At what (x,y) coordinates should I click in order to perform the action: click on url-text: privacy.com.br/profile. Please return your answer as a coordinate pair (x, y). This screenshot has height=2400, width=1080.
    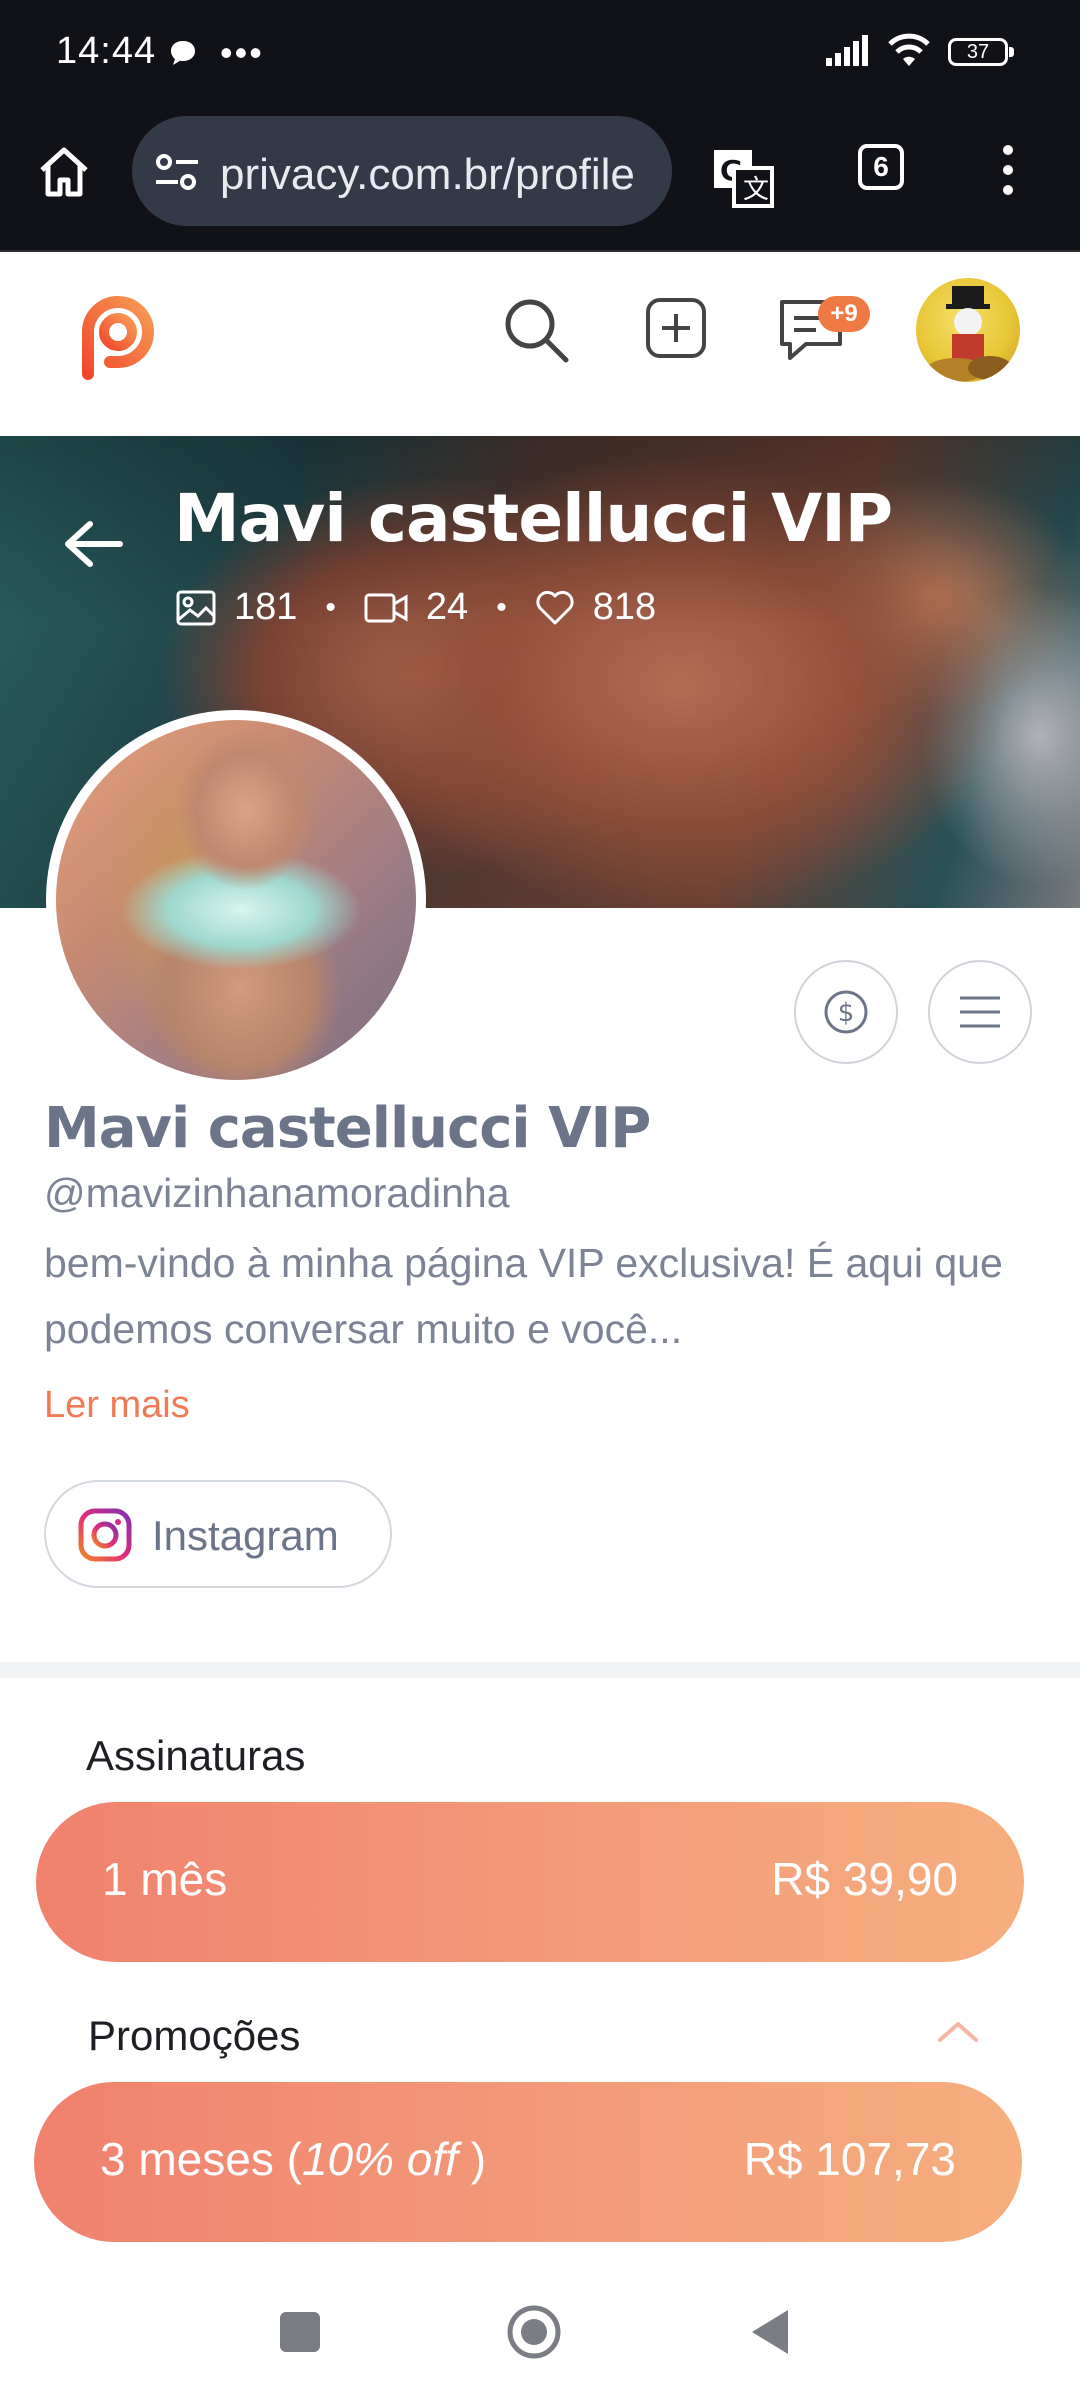
    Looking at the image, I should click on (427, 174).